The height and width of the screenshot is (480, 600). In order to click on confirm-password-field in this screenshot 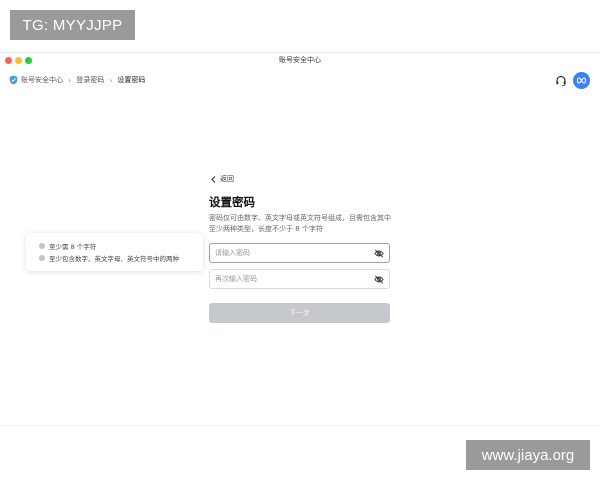, I will do `click(299, 279)`.